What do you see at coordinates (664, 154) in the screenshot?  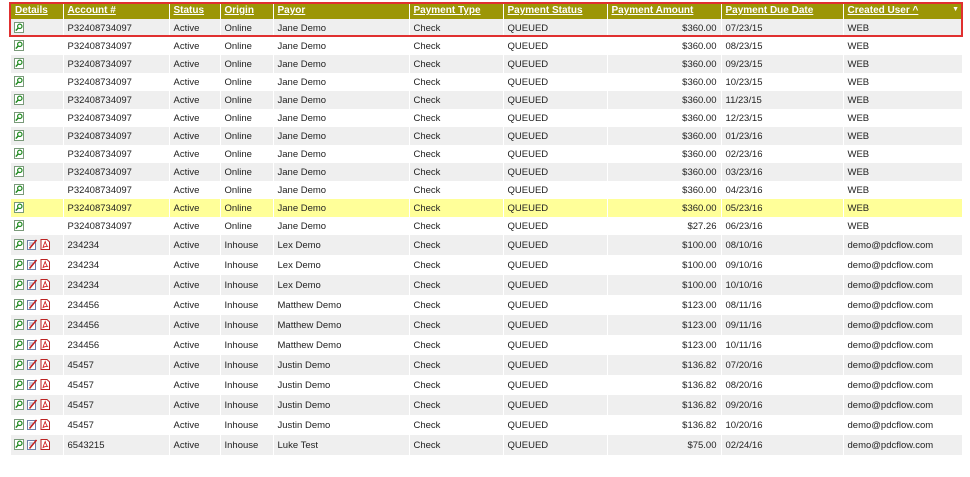 I see `payment-amount-cell: $360.00` at bounding box center [664, 154].